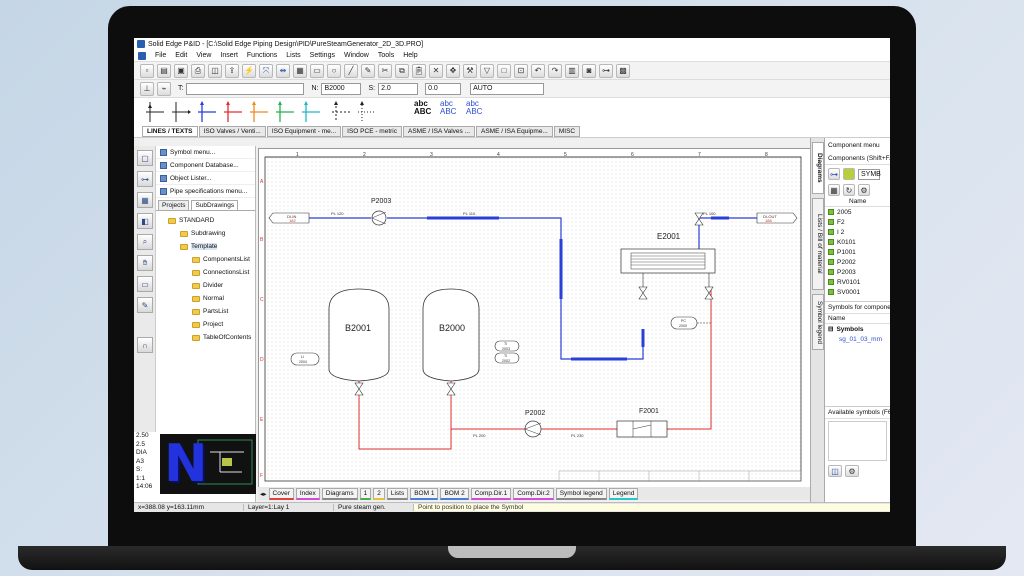  Describe the element at coordinates (857, 222) in the screenshot. I see `component-row: F2` at that location.